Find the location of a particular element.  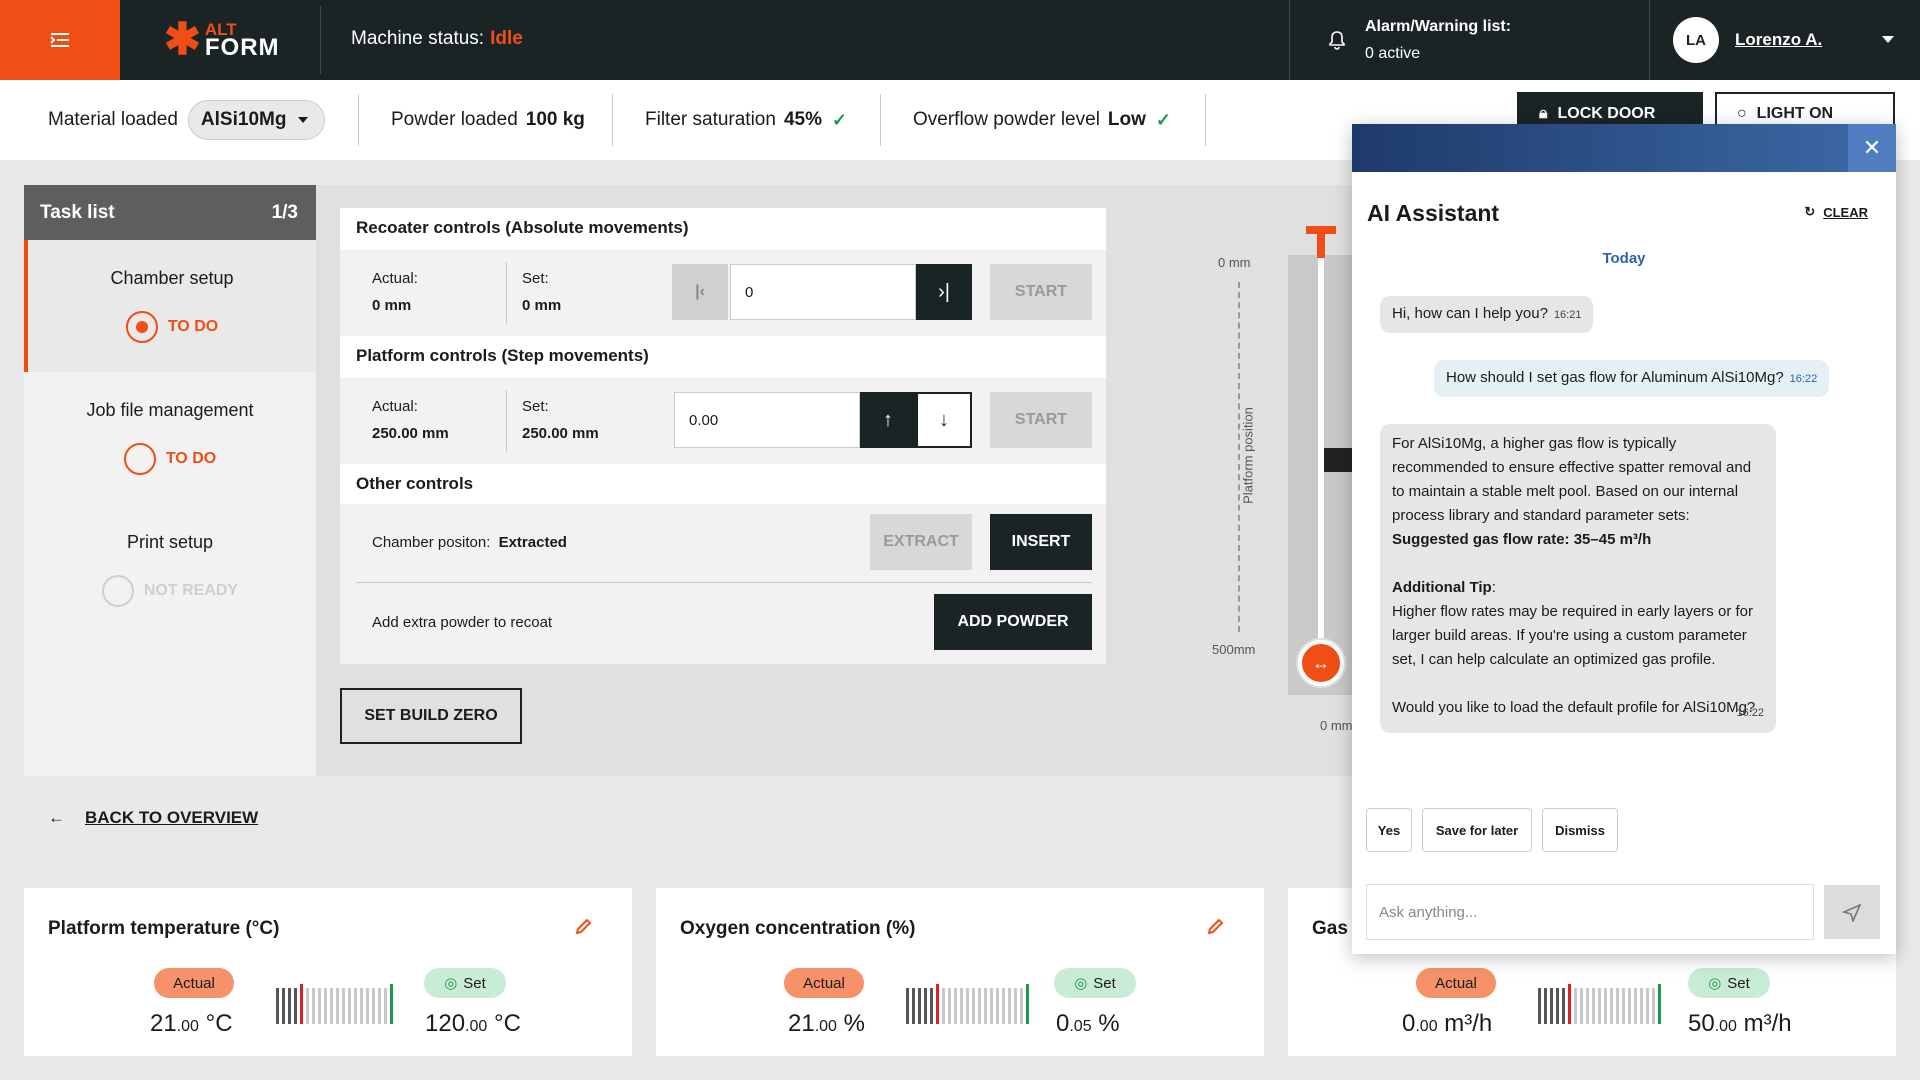

message-time: 16:22 is located at coordinates (1803, 379).